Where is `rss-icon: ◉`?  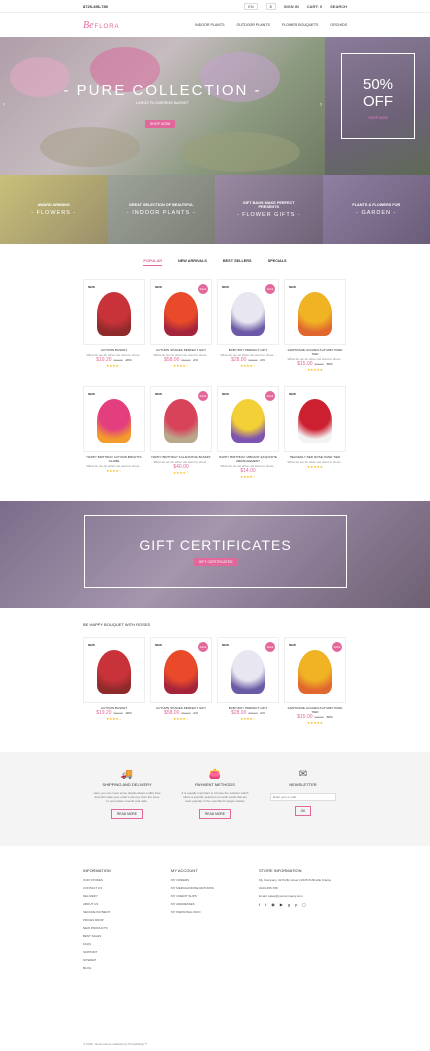
rss-icon: ◉ is located at coordinates (273, 904).